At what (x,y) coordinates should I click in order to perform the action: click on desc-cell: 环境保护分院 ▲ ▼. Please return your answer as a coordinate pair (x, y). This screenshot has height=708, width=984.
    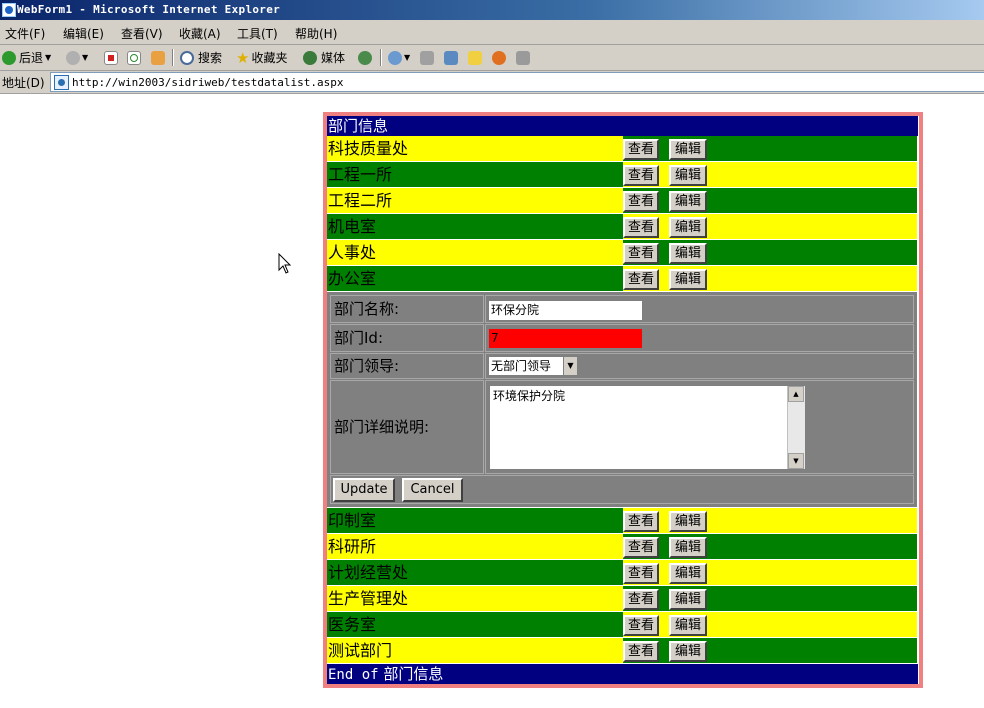
    Looking at the image, I should click on (699, 427).